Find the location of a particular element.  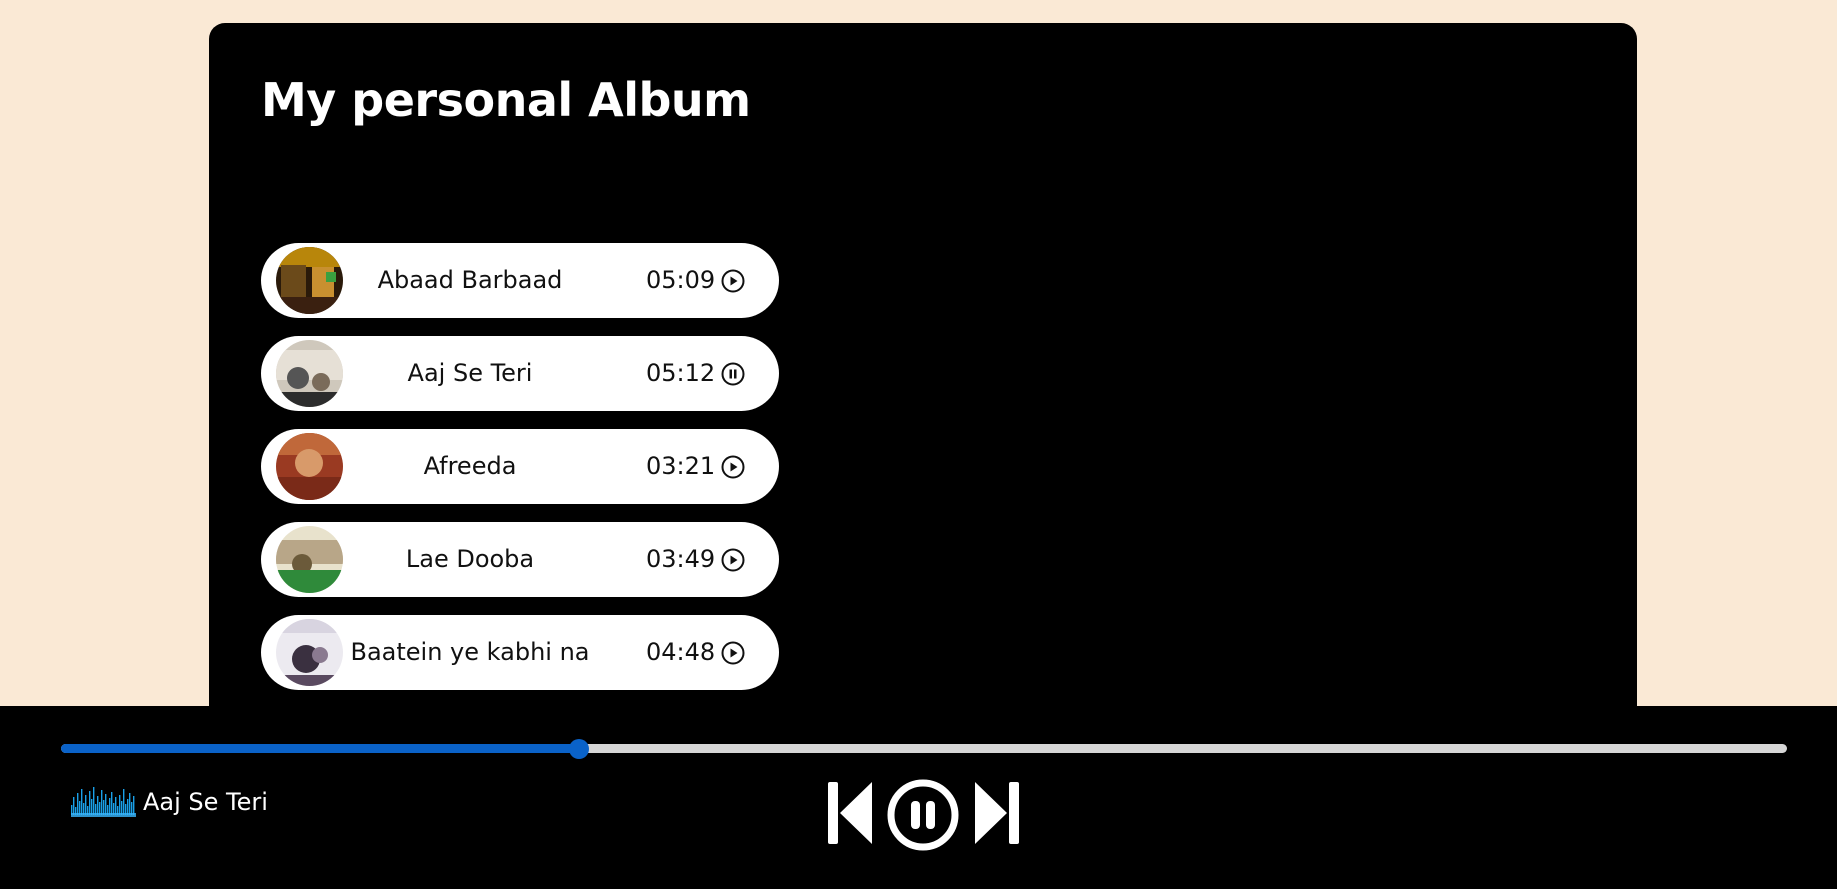

song-name: Abaad Barbaad is located at coordinates (470, 280).